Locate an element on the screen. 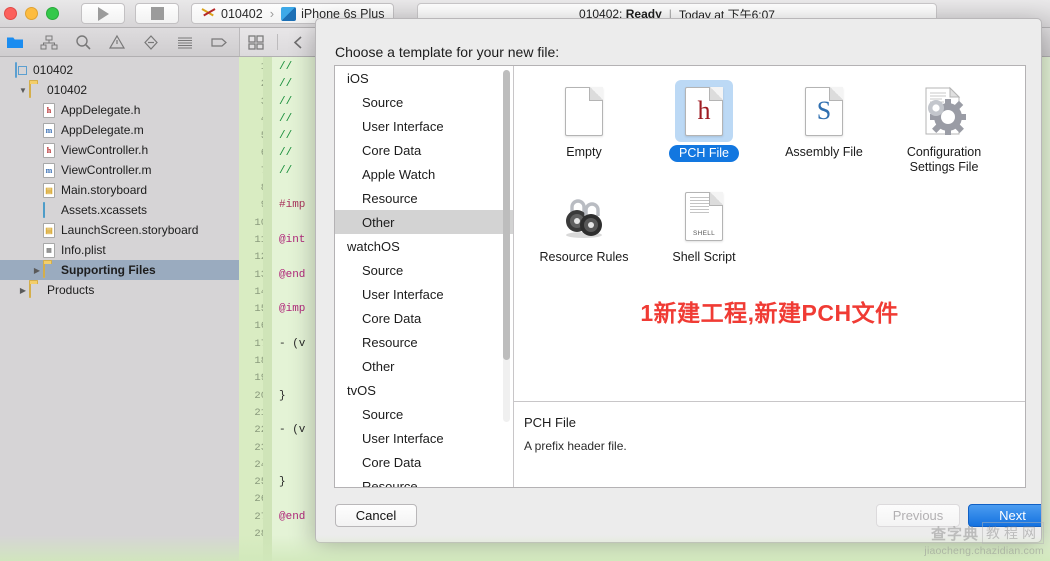 The height and width of the screenshot is (561, 1050). template-icon-wrap is located at coordinates (584, 111).